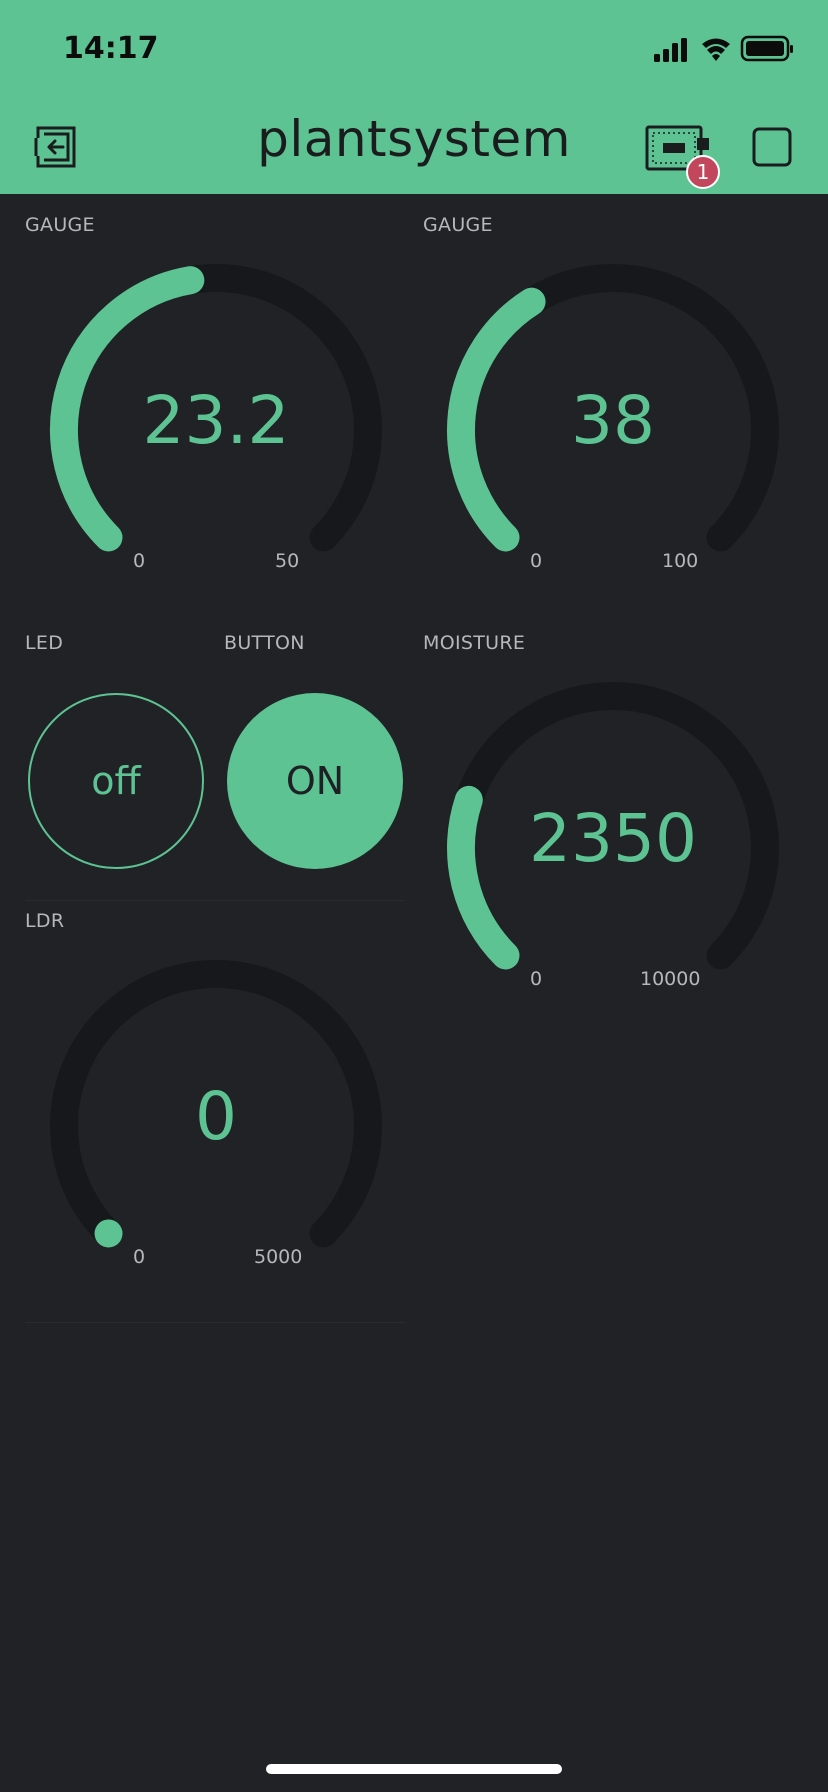 This screenshot has height=1792, width=828. What do you see at coordinates (474, 643) in the screenshot?
I see `moisture-label: MOISTURE` at bounding box center [474, 643].